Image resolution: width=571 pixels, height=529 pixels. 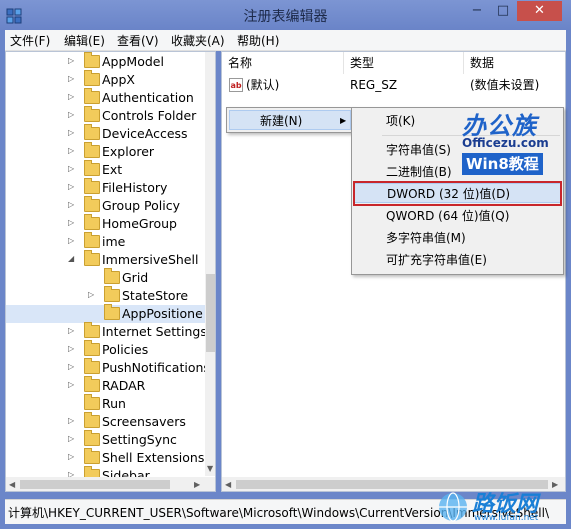 I want to click on tree-item: ▷ StateStore, so click(x=105, y=295).